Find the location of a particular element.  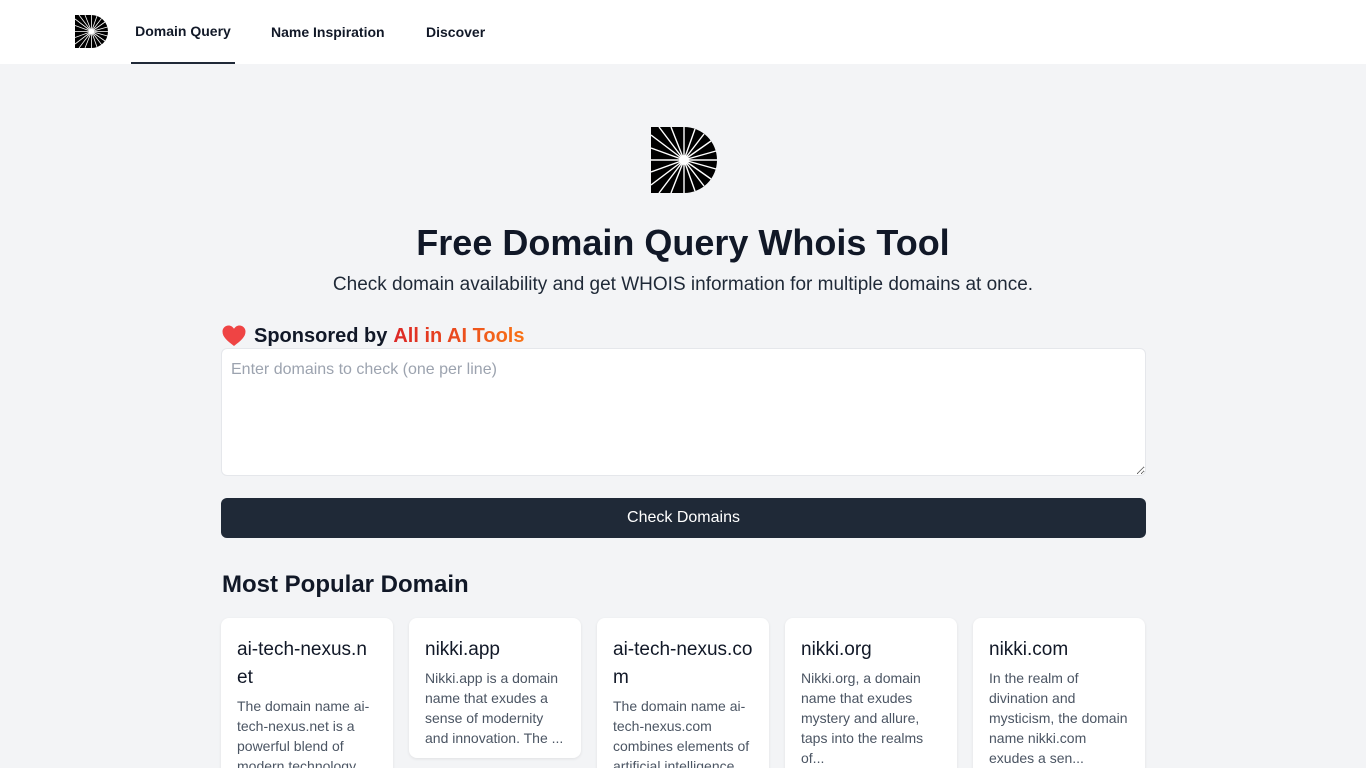

domain-input is located at coordinates (683, 412).